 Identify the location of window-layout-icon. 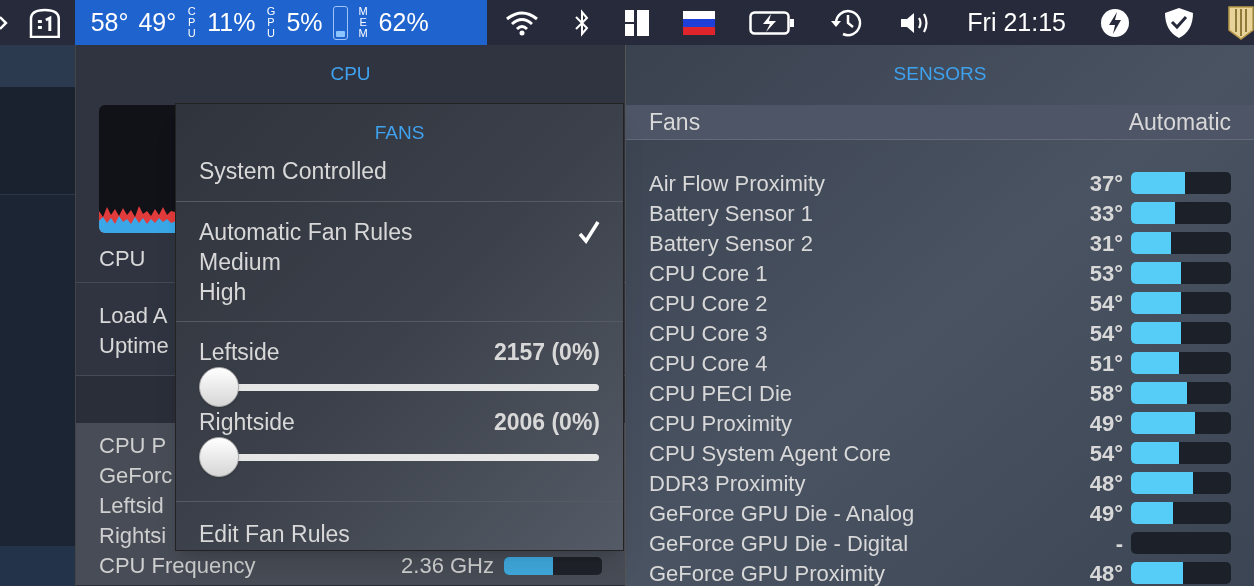
(637, 22).